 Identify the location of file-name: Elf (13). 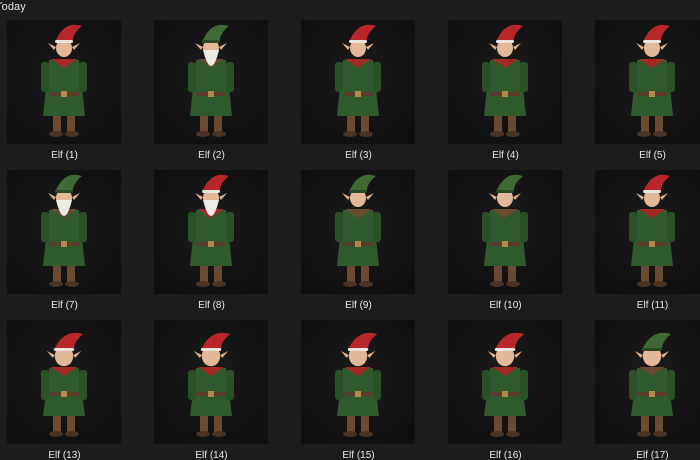
(64, 455).